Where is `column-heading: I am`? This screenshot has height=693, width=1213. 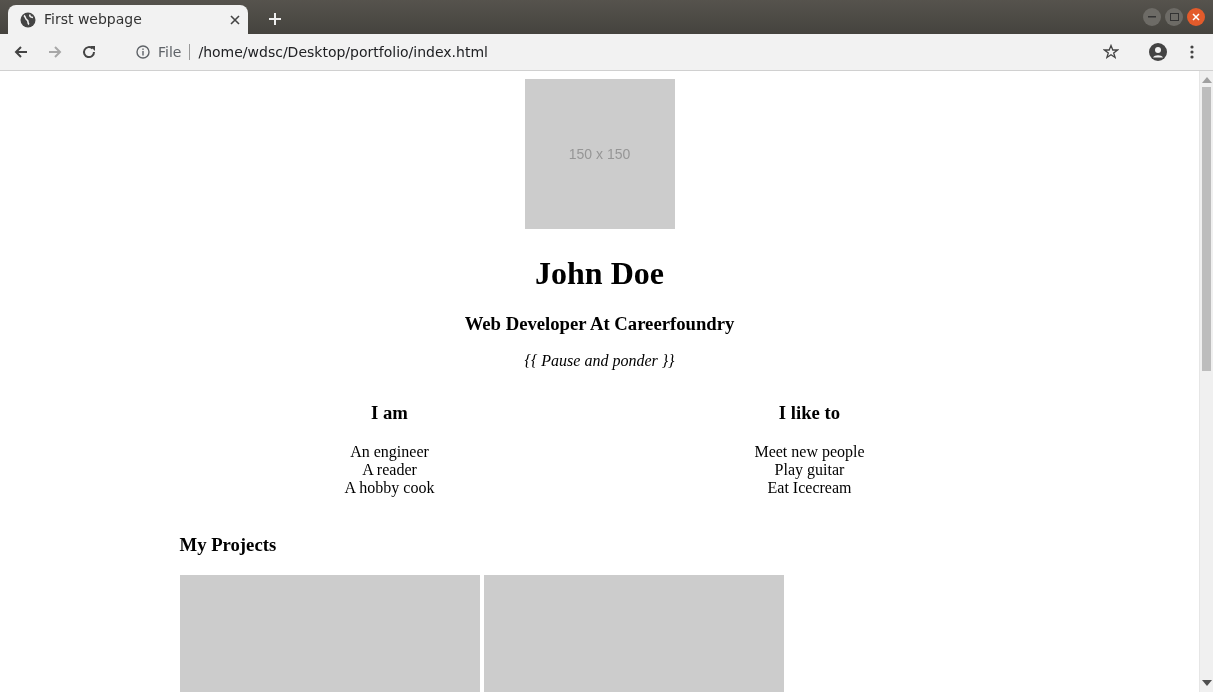
column-heading: I am is located at coordinates (389, 413).